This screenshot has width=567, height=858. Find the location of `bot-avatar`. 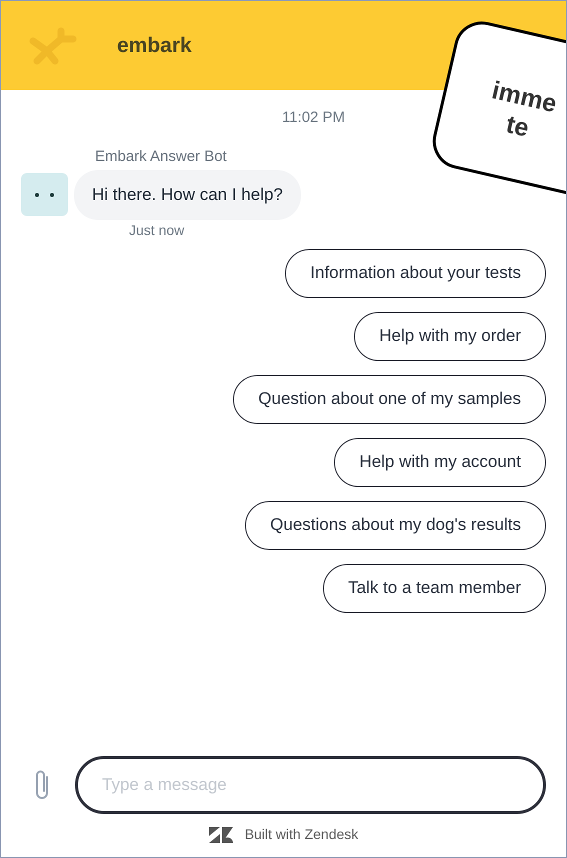

bot-avatar is located at coordinates (44, 194).